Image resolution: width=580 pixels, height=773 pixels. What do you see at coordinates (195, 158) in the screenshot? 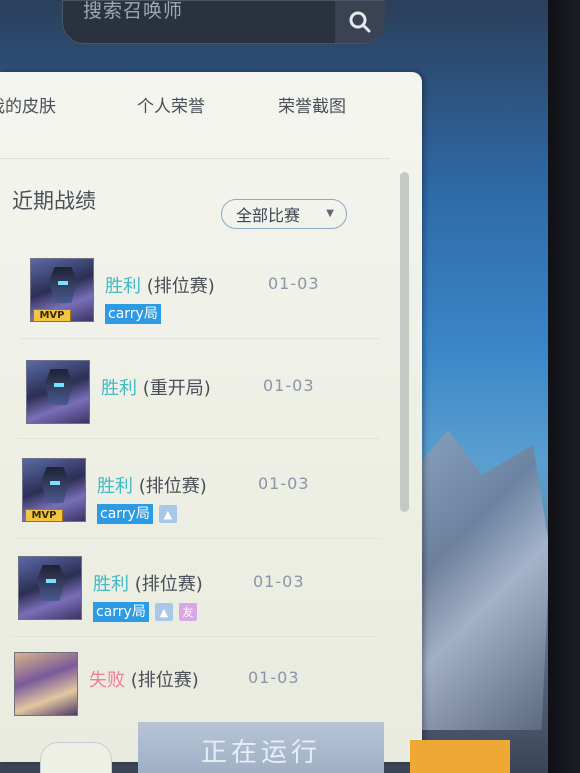
I see `tabs-divider` at bounding box center [195, 158].